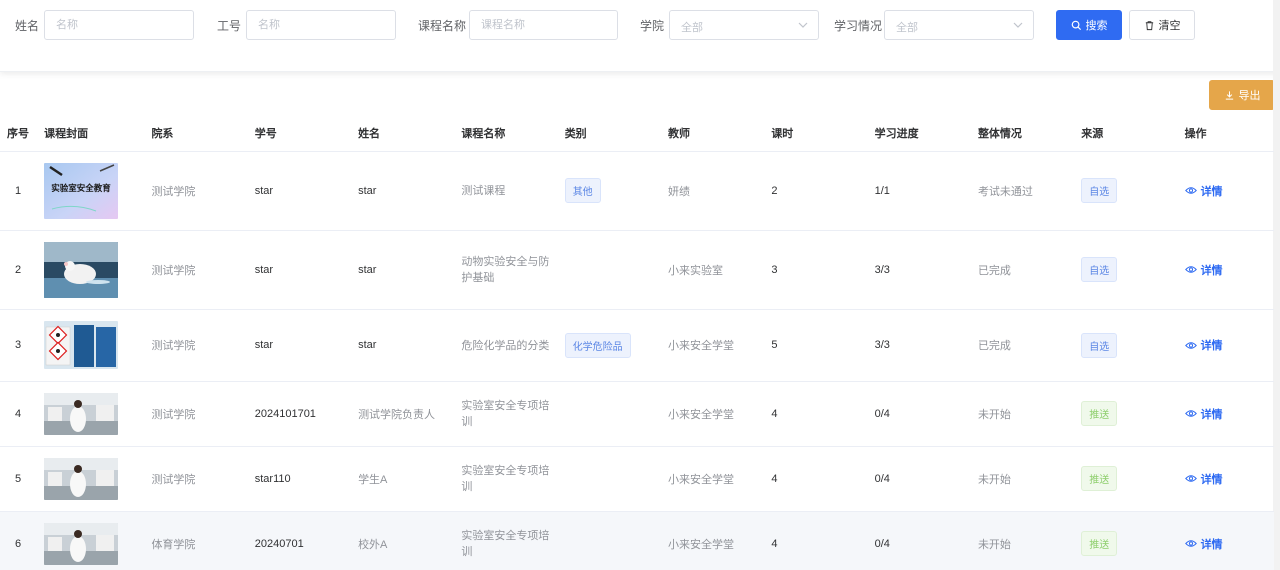 Image resolution: width=1280 pixels, height=570 pixels. Describe the element at coordinates (18, 540) in the screenshot. I see `row-index: 6` at that location.